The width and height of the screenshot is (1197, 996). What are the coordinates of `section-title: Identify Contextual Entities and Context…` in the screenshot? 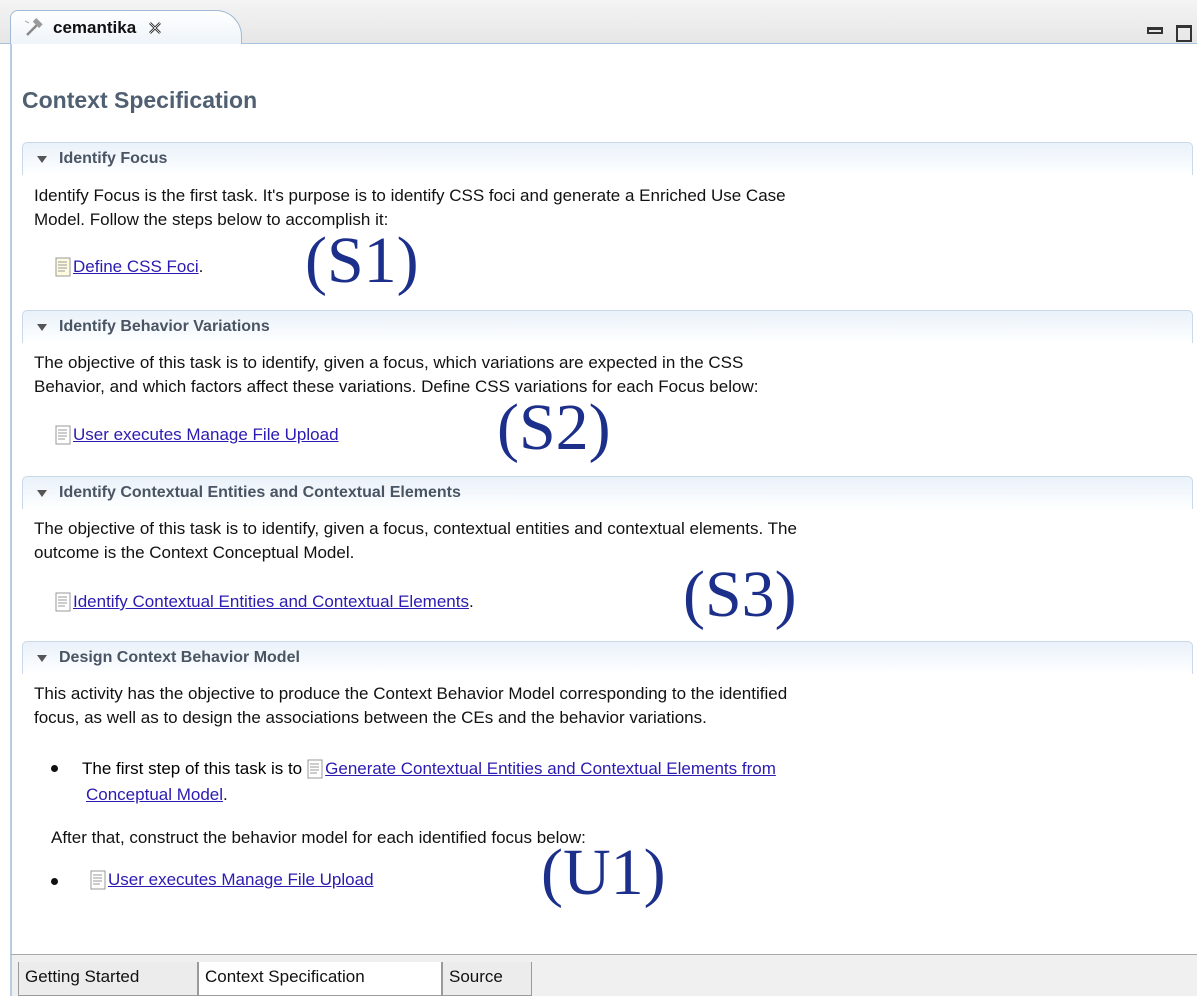 It's located at (260, 492).